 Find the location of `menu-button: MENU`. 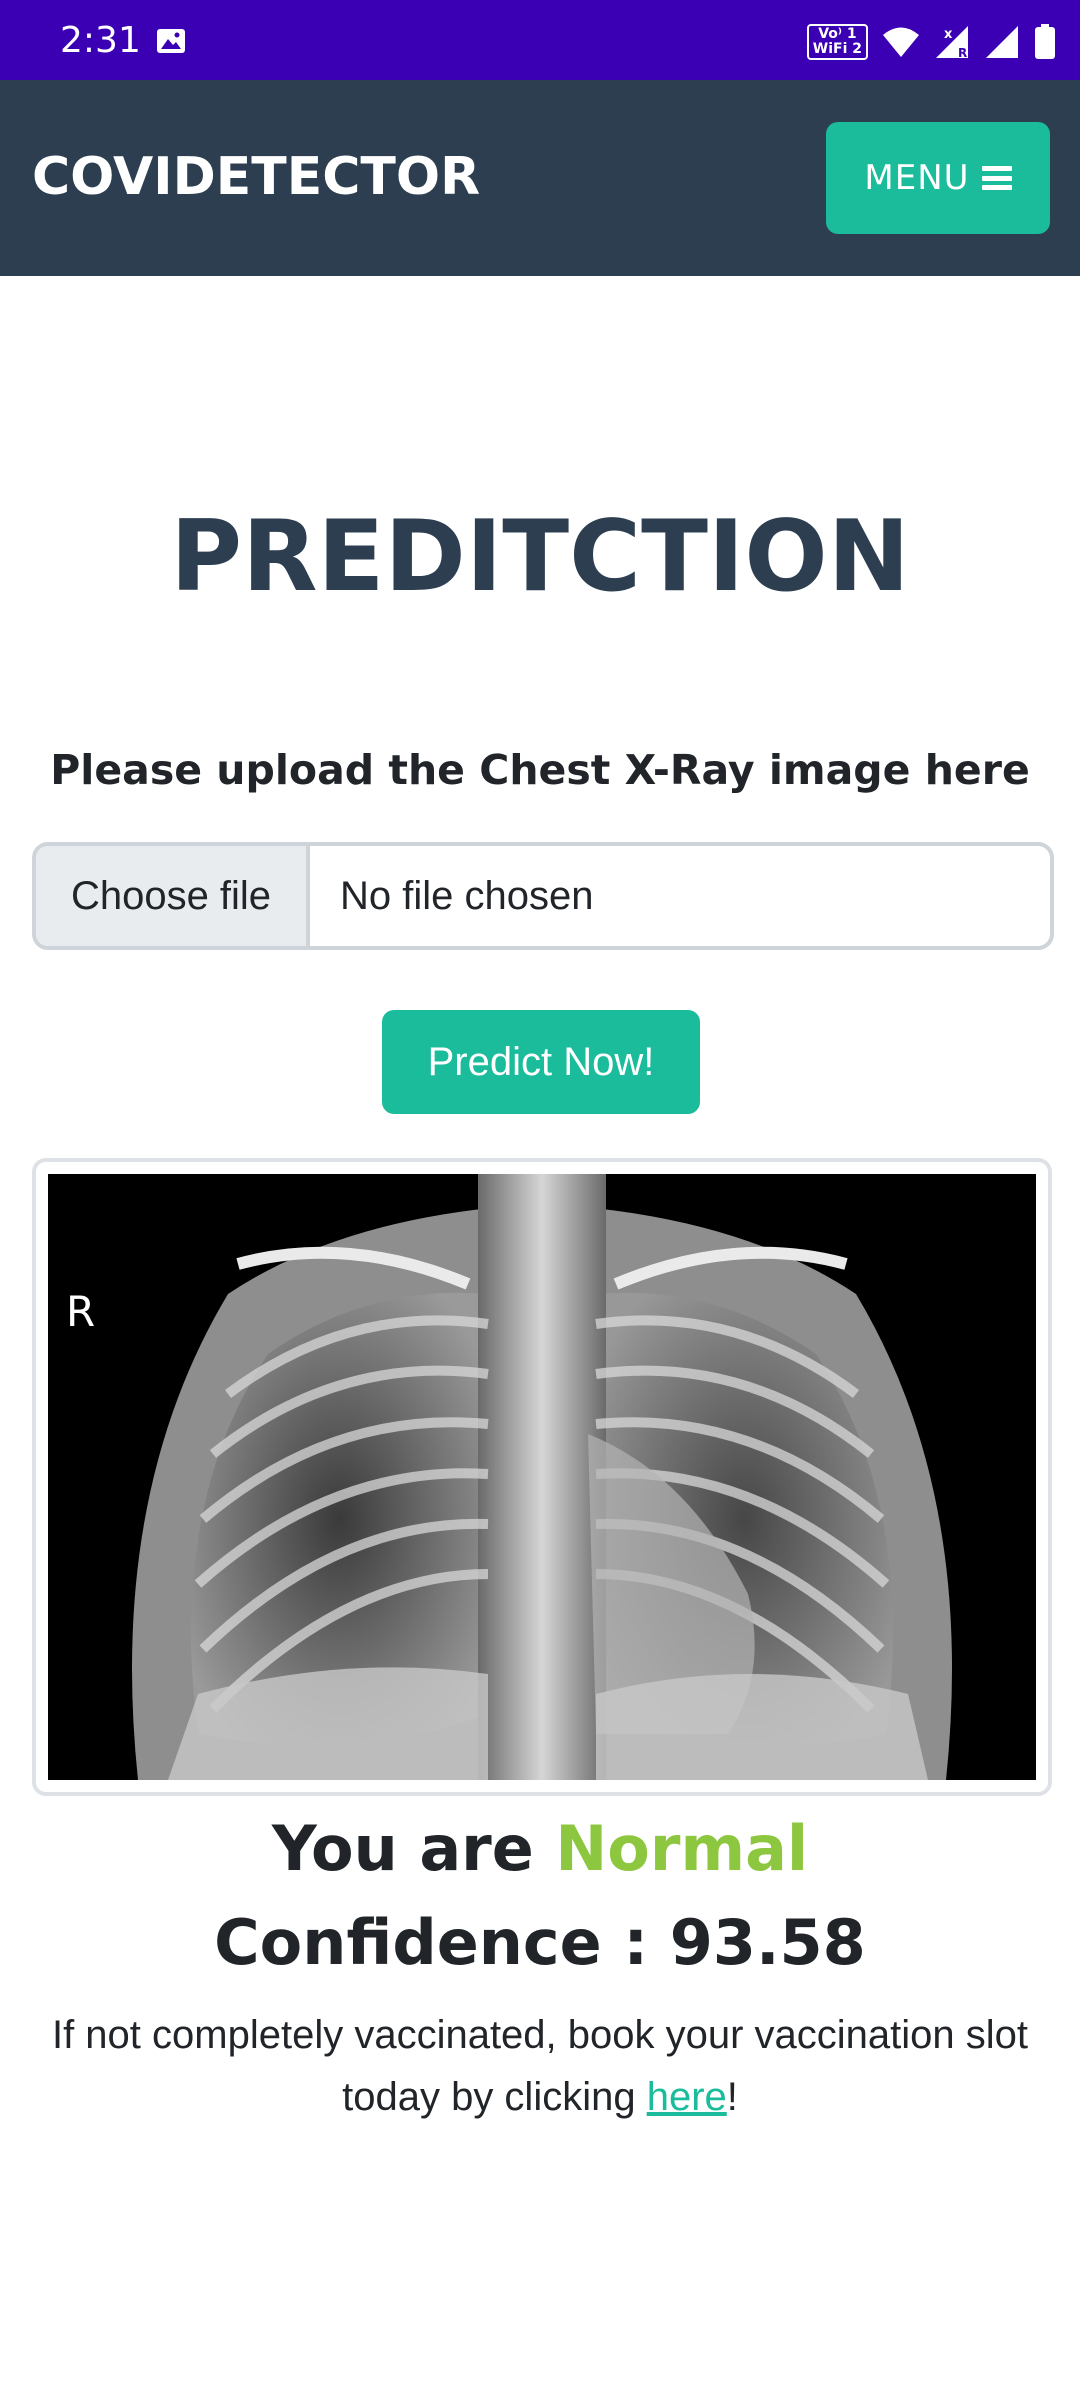

menu-button: MENU is located at coordinates (938, 178).